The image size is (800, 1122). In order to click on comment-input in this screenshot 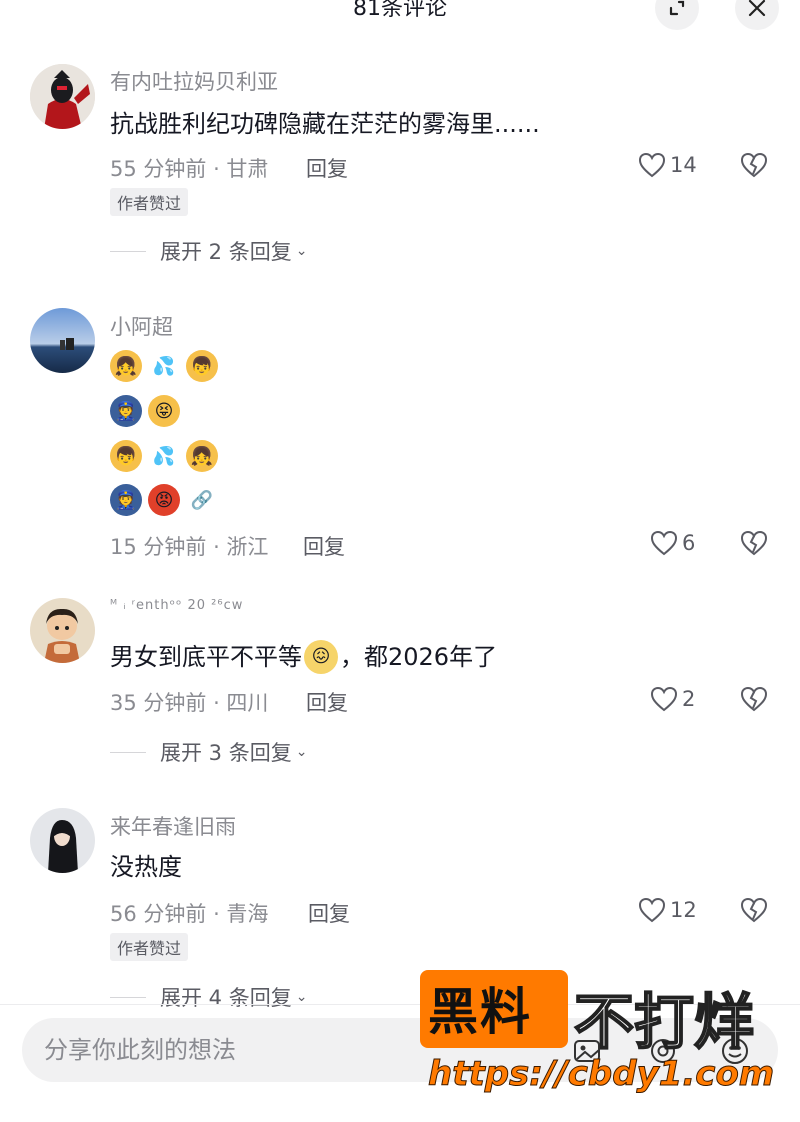, I will do `click(234, 1050)`.